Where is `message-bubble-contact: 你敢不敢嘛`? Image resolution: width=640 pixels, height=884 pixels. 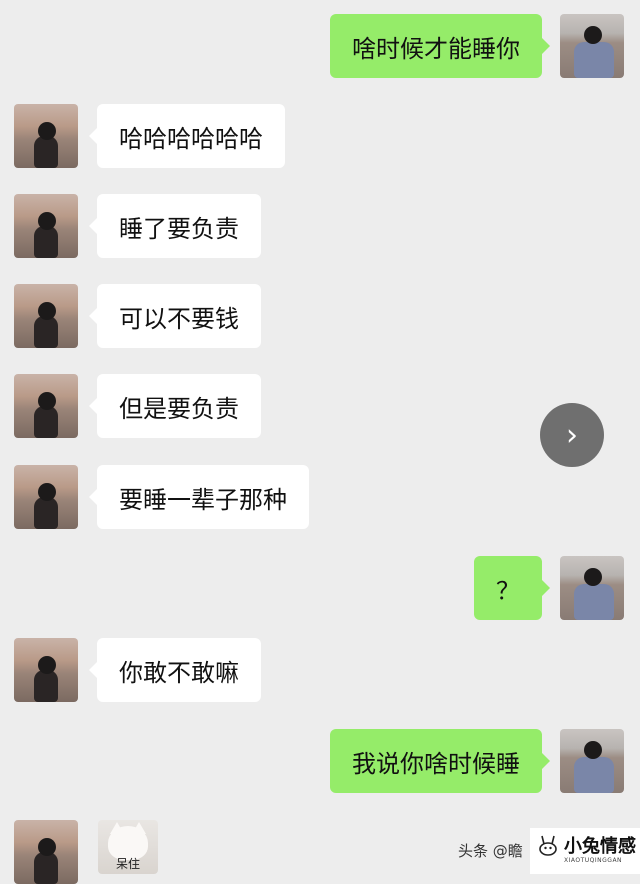 message-bubble-contact: 你敢不敢嘛 is located at coordinates (175, 670).